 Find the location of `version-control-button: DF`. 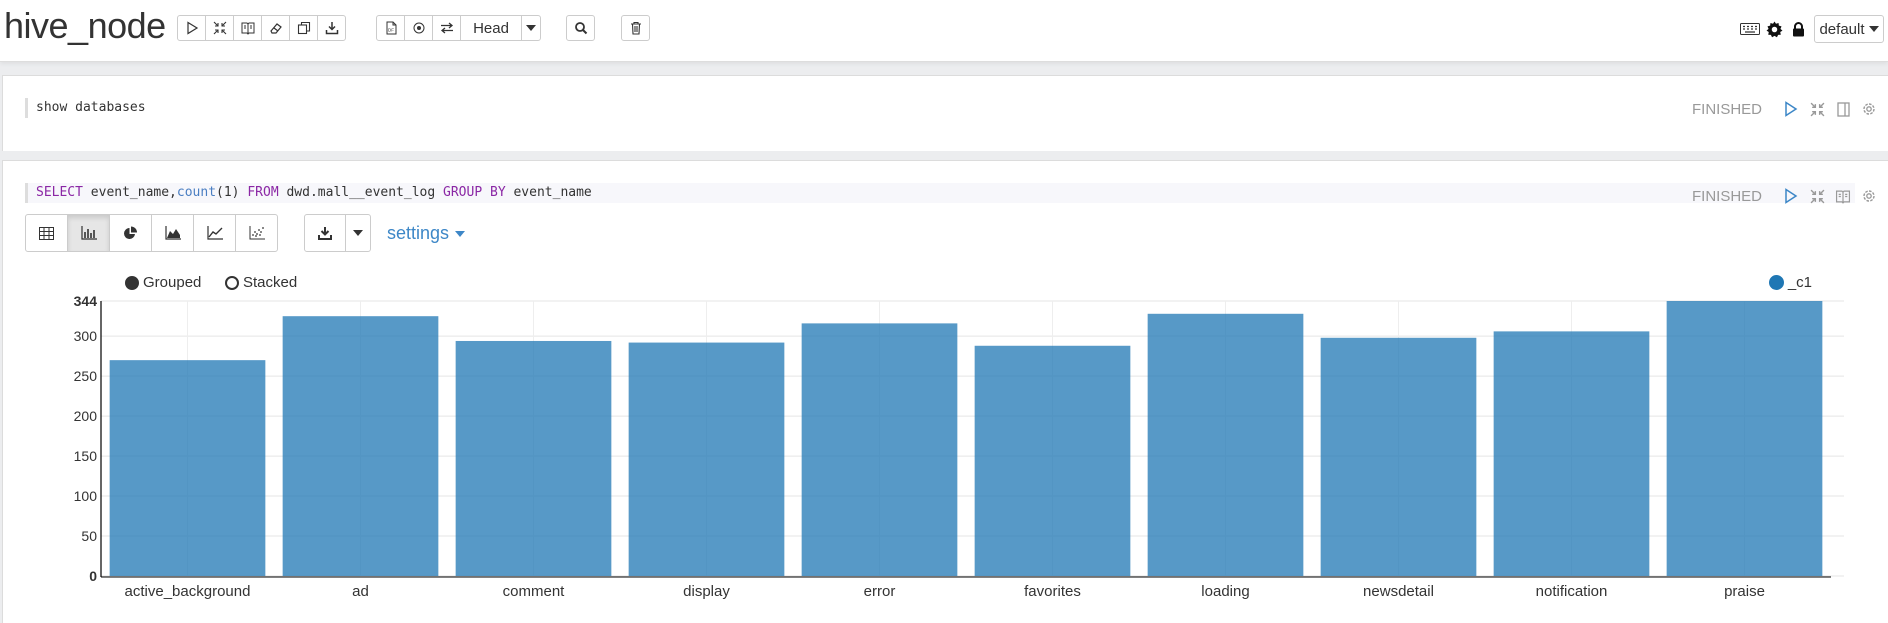

version-control-button: DF is located at coordinates (390, 28).